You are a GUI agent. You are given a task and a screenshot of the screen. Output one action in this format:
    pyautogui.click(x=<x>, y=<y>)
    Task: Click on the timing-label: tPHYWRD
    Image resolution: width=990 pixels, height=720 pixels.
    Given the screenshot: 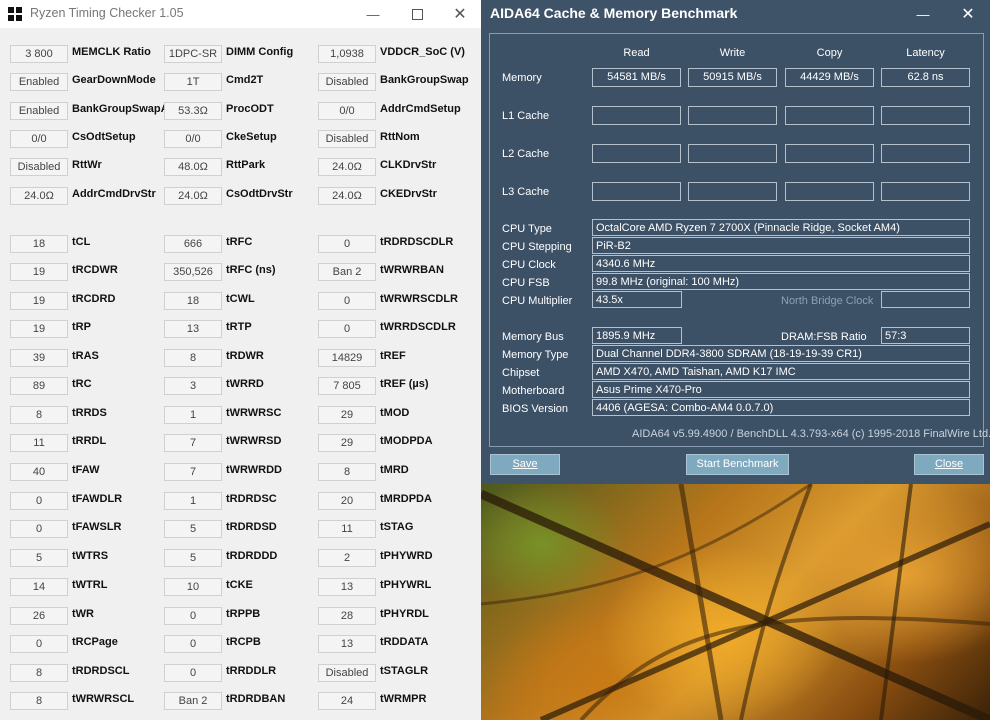 What is the action you would take?
    pyautogui.click(x=406, y=556)
    